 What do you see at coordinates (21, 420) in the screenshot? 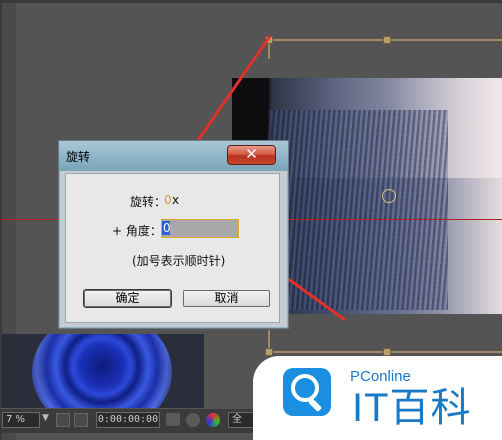
I see `zoom-field: 7 %` at bounding box center [21, 420].